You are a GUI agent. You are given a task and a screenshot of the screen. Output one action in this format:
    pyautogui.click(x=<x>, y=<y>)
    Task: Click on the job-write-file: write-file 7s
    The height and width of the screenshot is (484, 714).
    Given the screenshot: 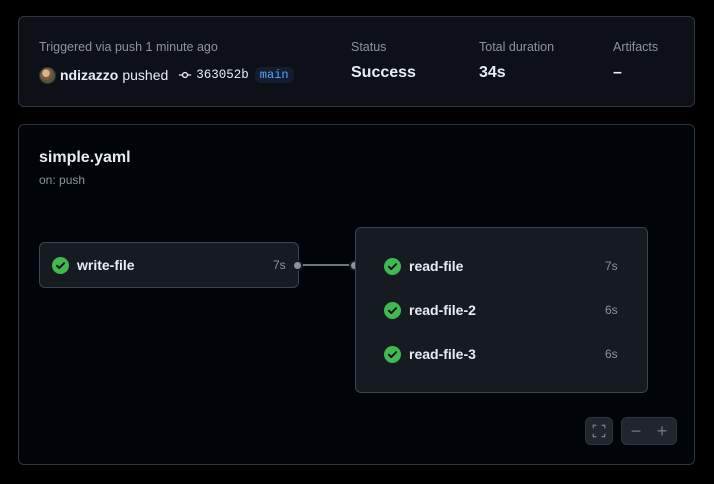 What is the action you would take?
    pyautogui.click(x=169, y=265)
    